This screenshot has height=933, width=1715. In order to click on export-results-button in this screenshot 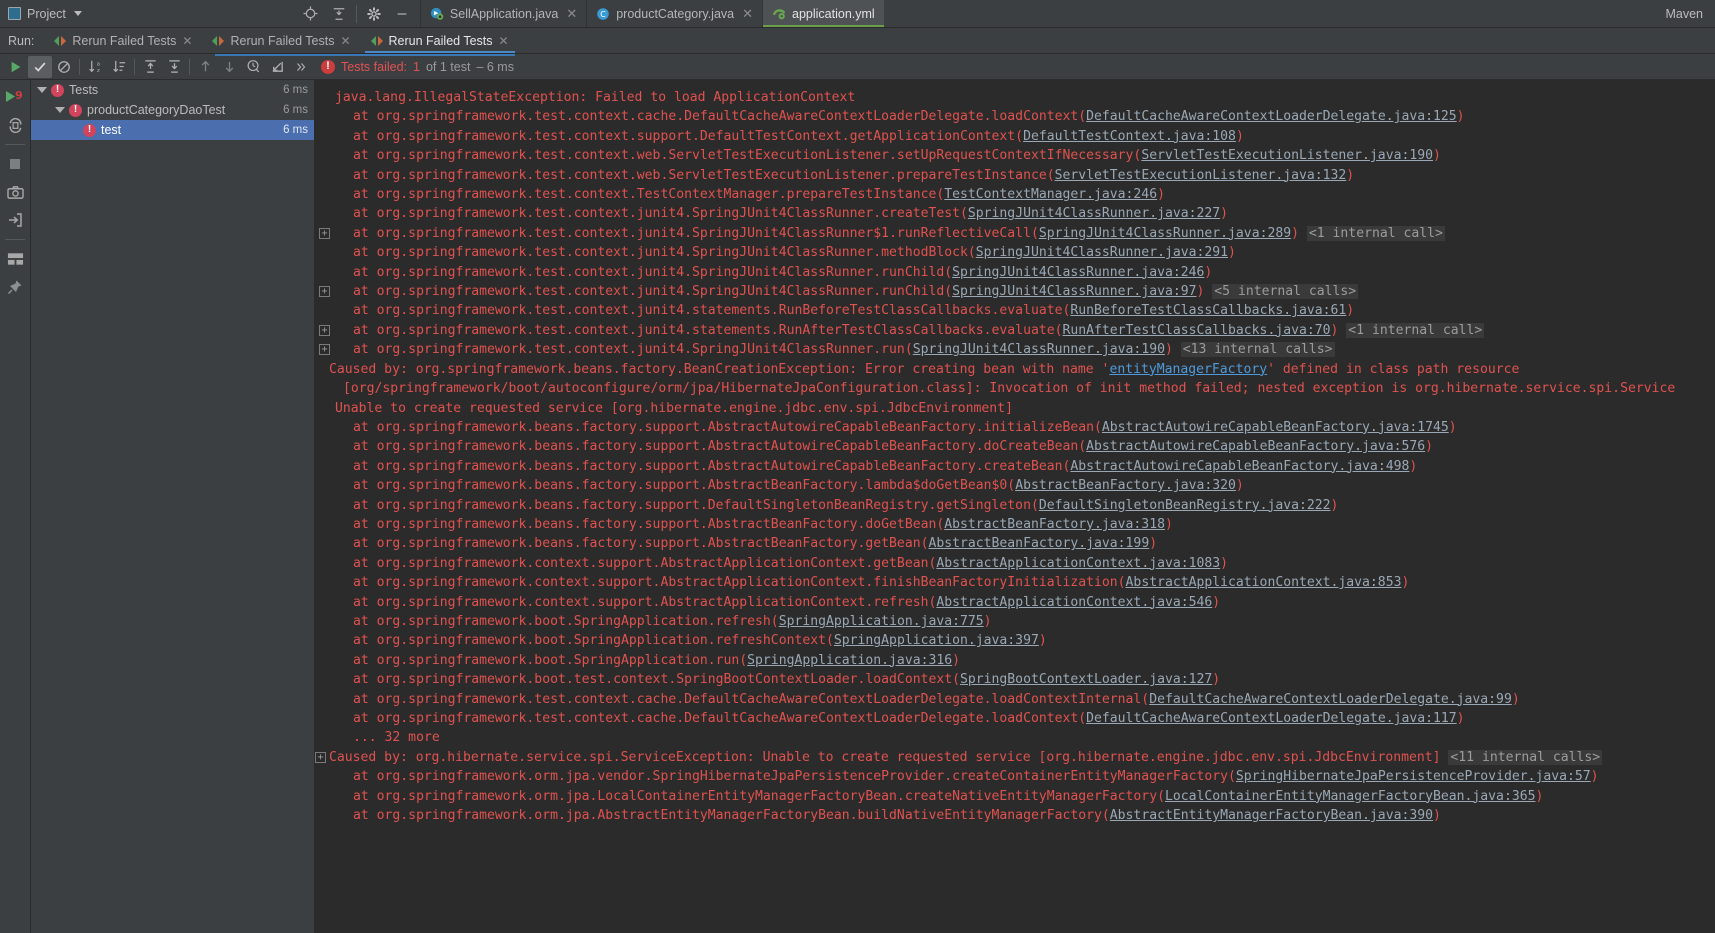, I will do `click(277, 67)`.